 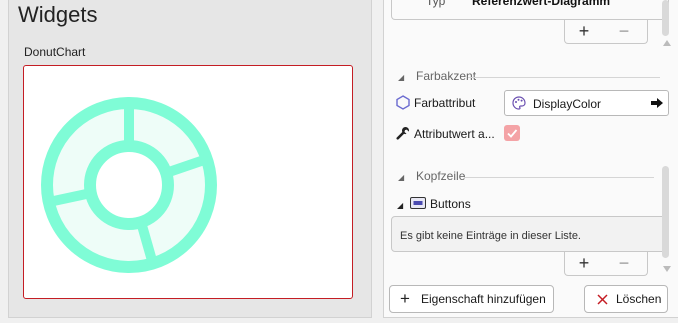 What do you see at coordinates (402, 133) in the screenshot?
I see `wrench-icon` at bounding box center [402, 133].